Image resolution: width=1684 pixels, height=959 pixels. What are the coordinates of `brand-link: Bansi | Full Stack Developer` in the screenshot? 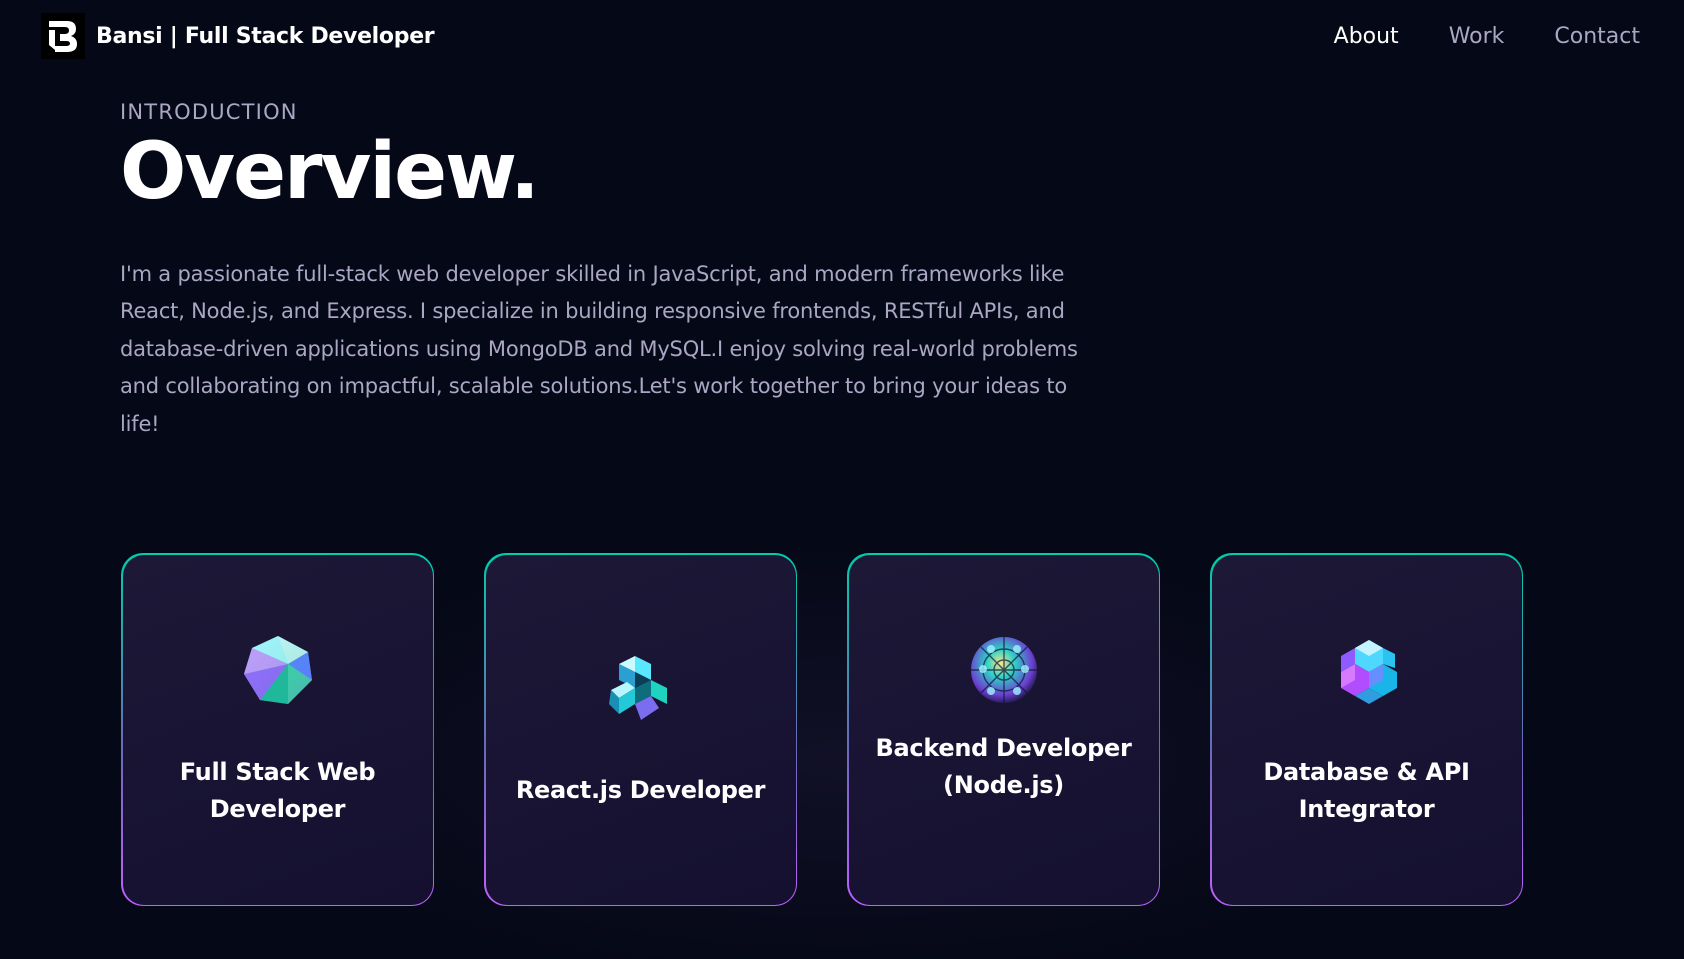 It's located at (238, 36).